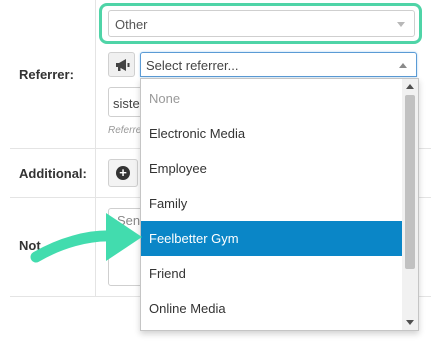 This screenshot has height=346, width=431. Describe the element at coordinates (272, 98) in the screenshot. I see `dropdown-option-none: None` at that location.